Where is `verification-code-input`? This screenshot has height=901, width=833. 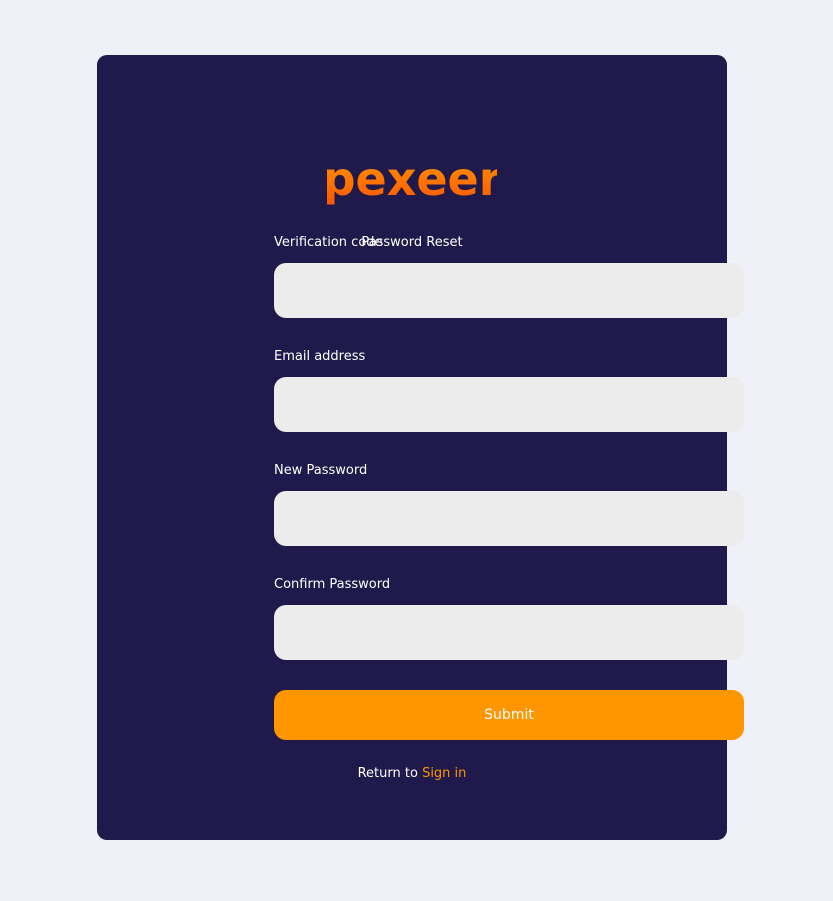 verification-code-input is located at coordinates (509, 290).